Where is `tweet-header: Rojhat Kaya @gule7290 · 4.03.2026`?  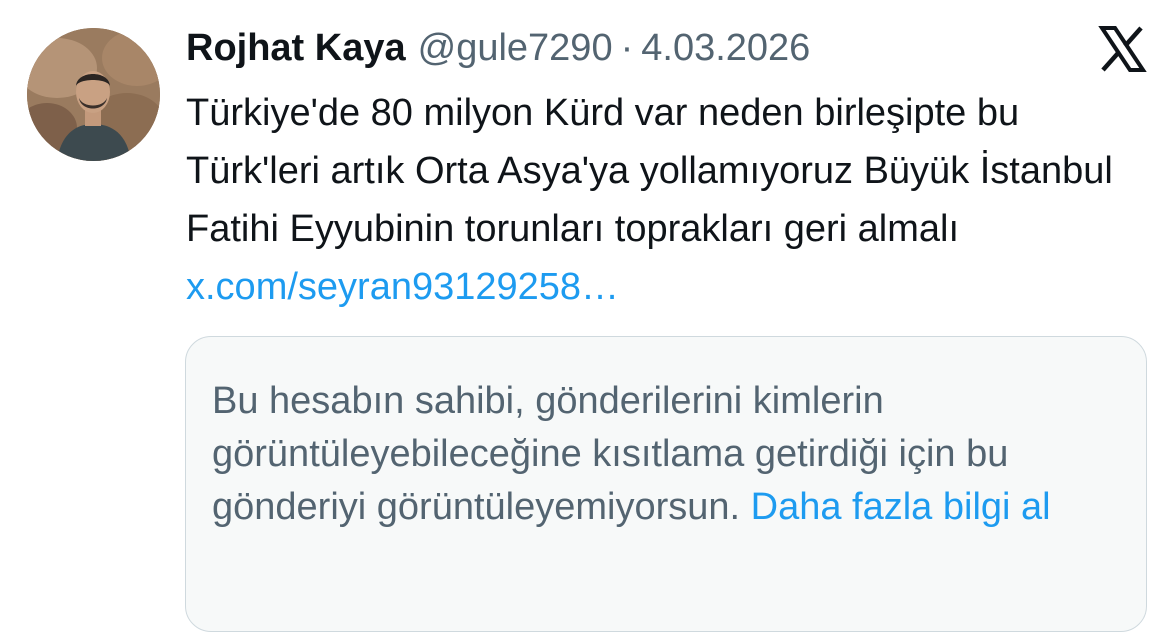
tweet-header: Rojhat Kaya @gule7290 · 4.03.2026 is located at coordinates (498, 48).